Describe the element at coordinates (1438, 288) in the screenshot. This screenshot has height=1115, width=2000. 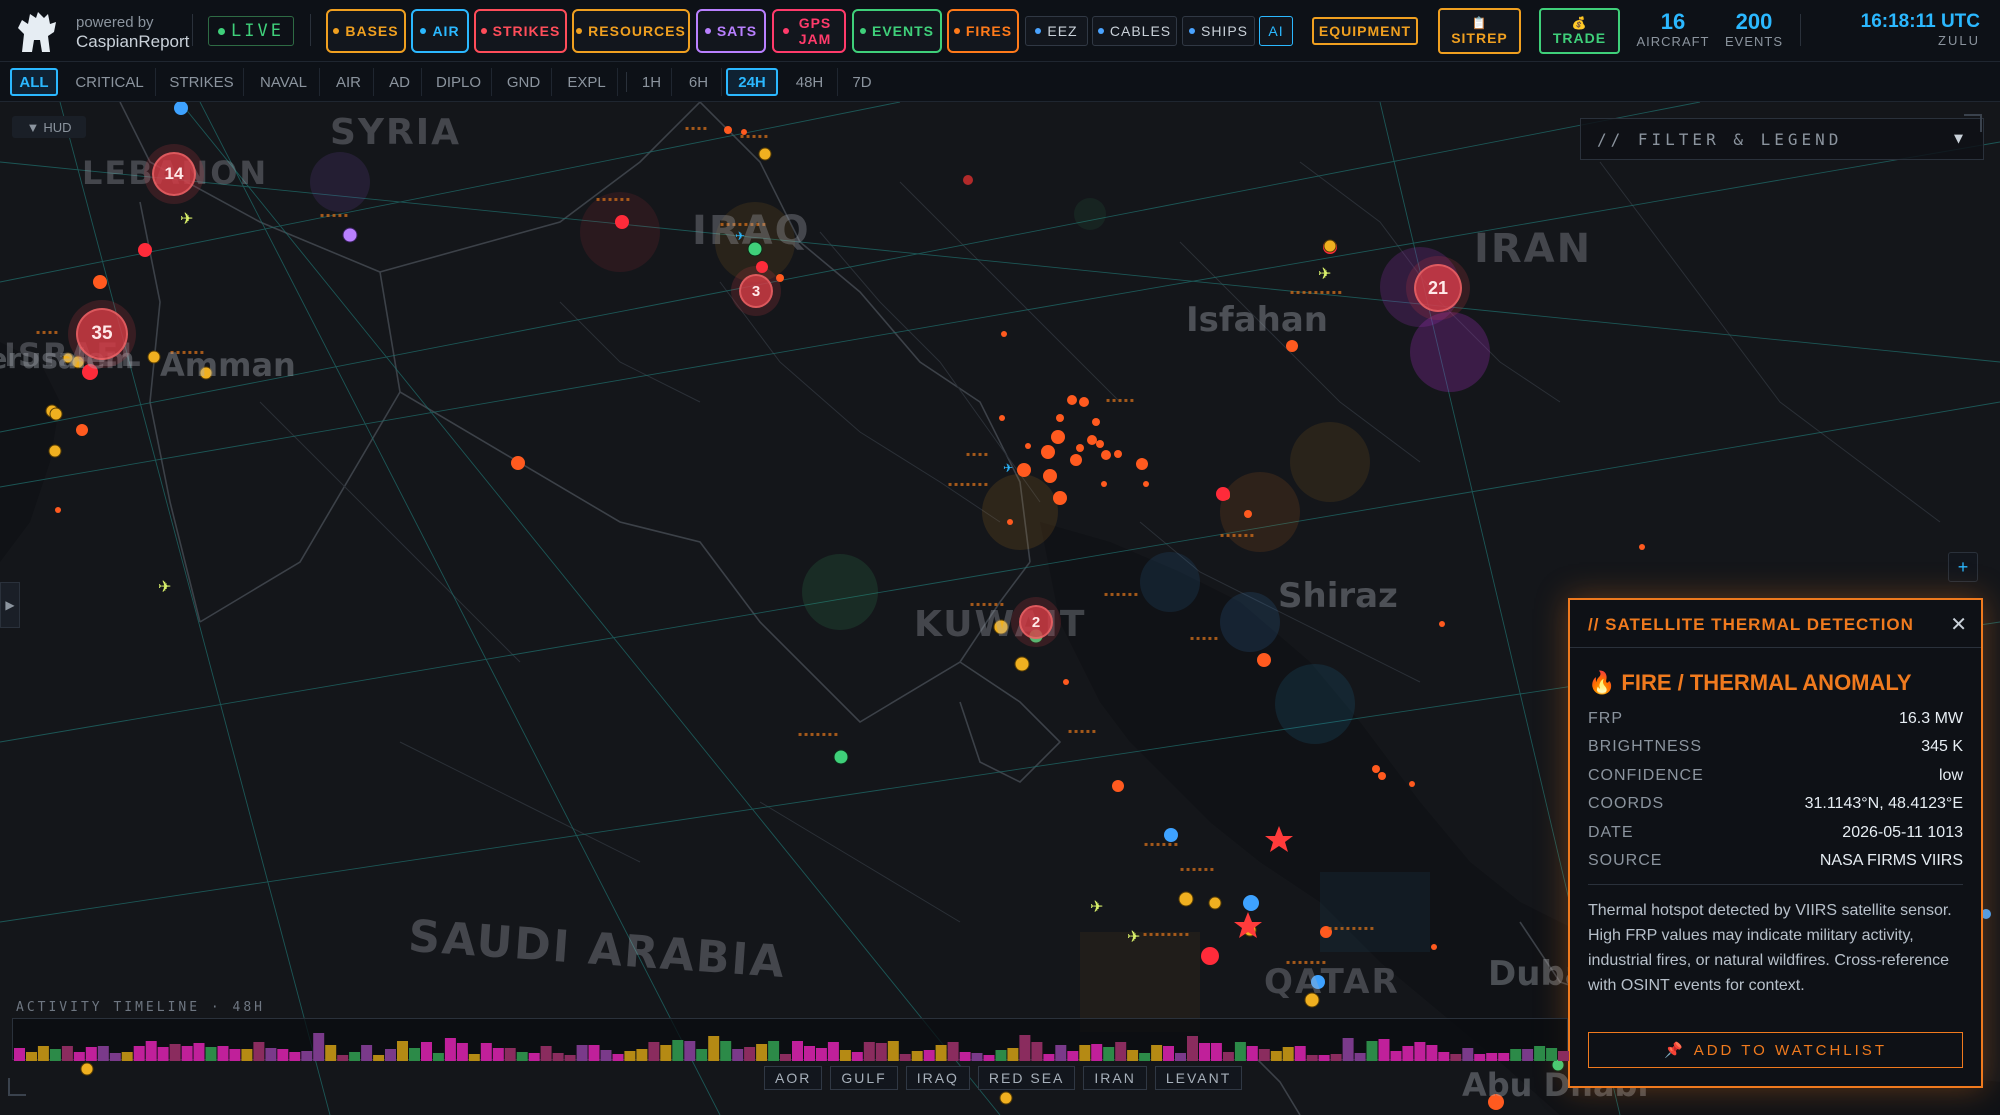
I see `event-cluster: 21` at that location.